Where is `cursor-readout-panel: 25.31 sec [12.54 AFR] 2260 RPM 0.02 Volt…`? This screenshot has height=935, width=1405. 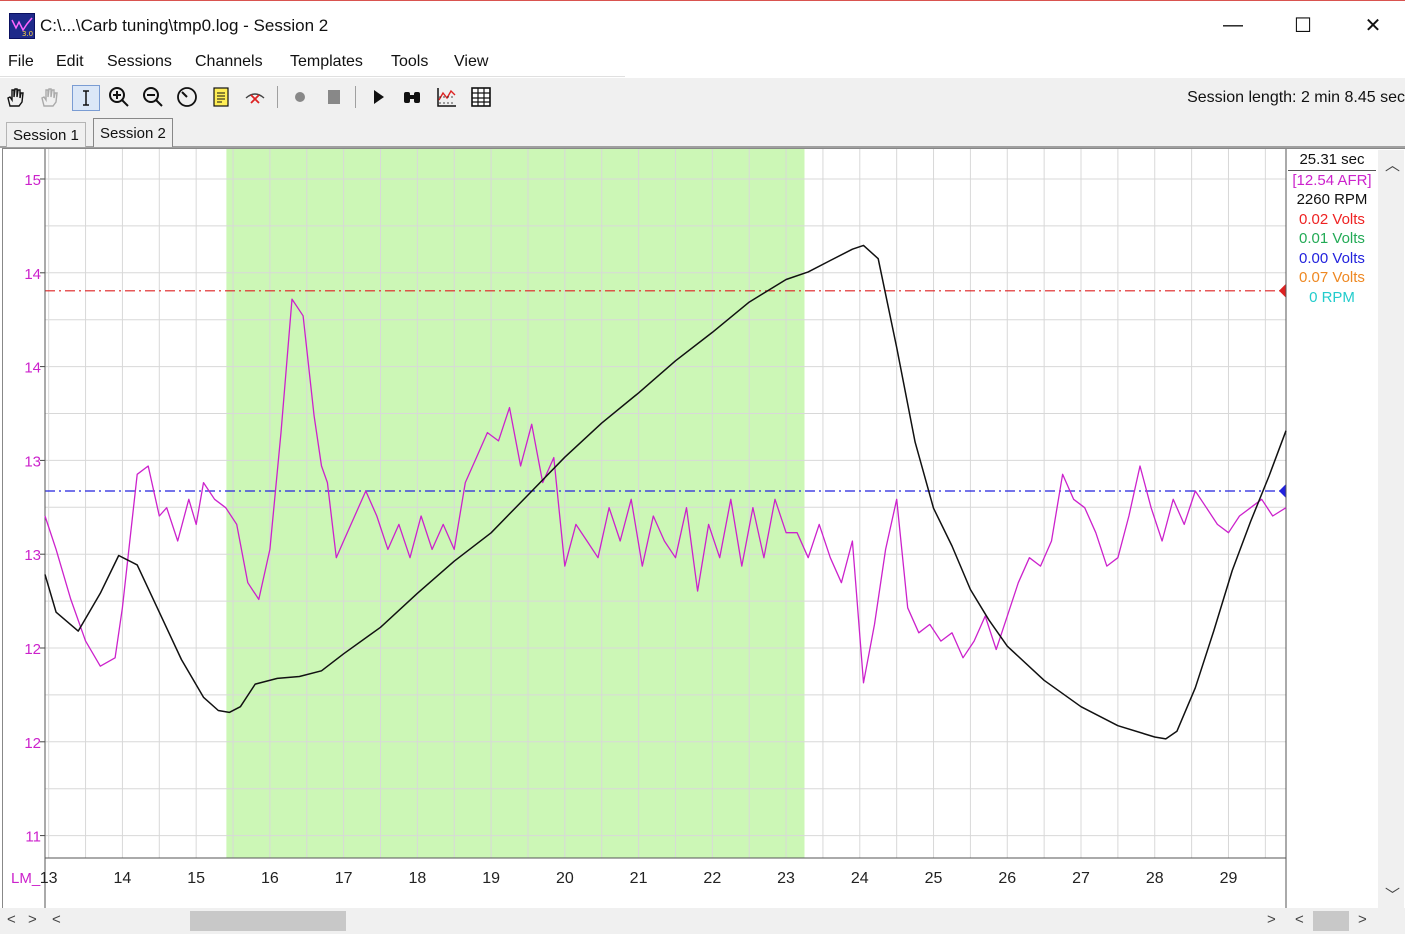
cursor-readout-panel: 25.31 sec [12.54 AFR] 2260 RPM 0.02 Volt… is located at coordinates (1332, 228).